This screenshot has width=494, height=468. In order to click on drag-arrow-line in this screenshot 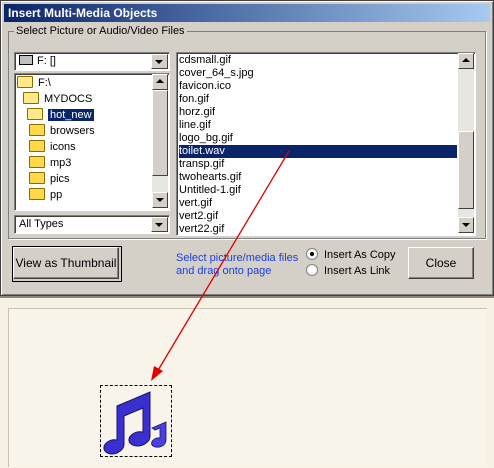, I will do `click(223, 261)`.